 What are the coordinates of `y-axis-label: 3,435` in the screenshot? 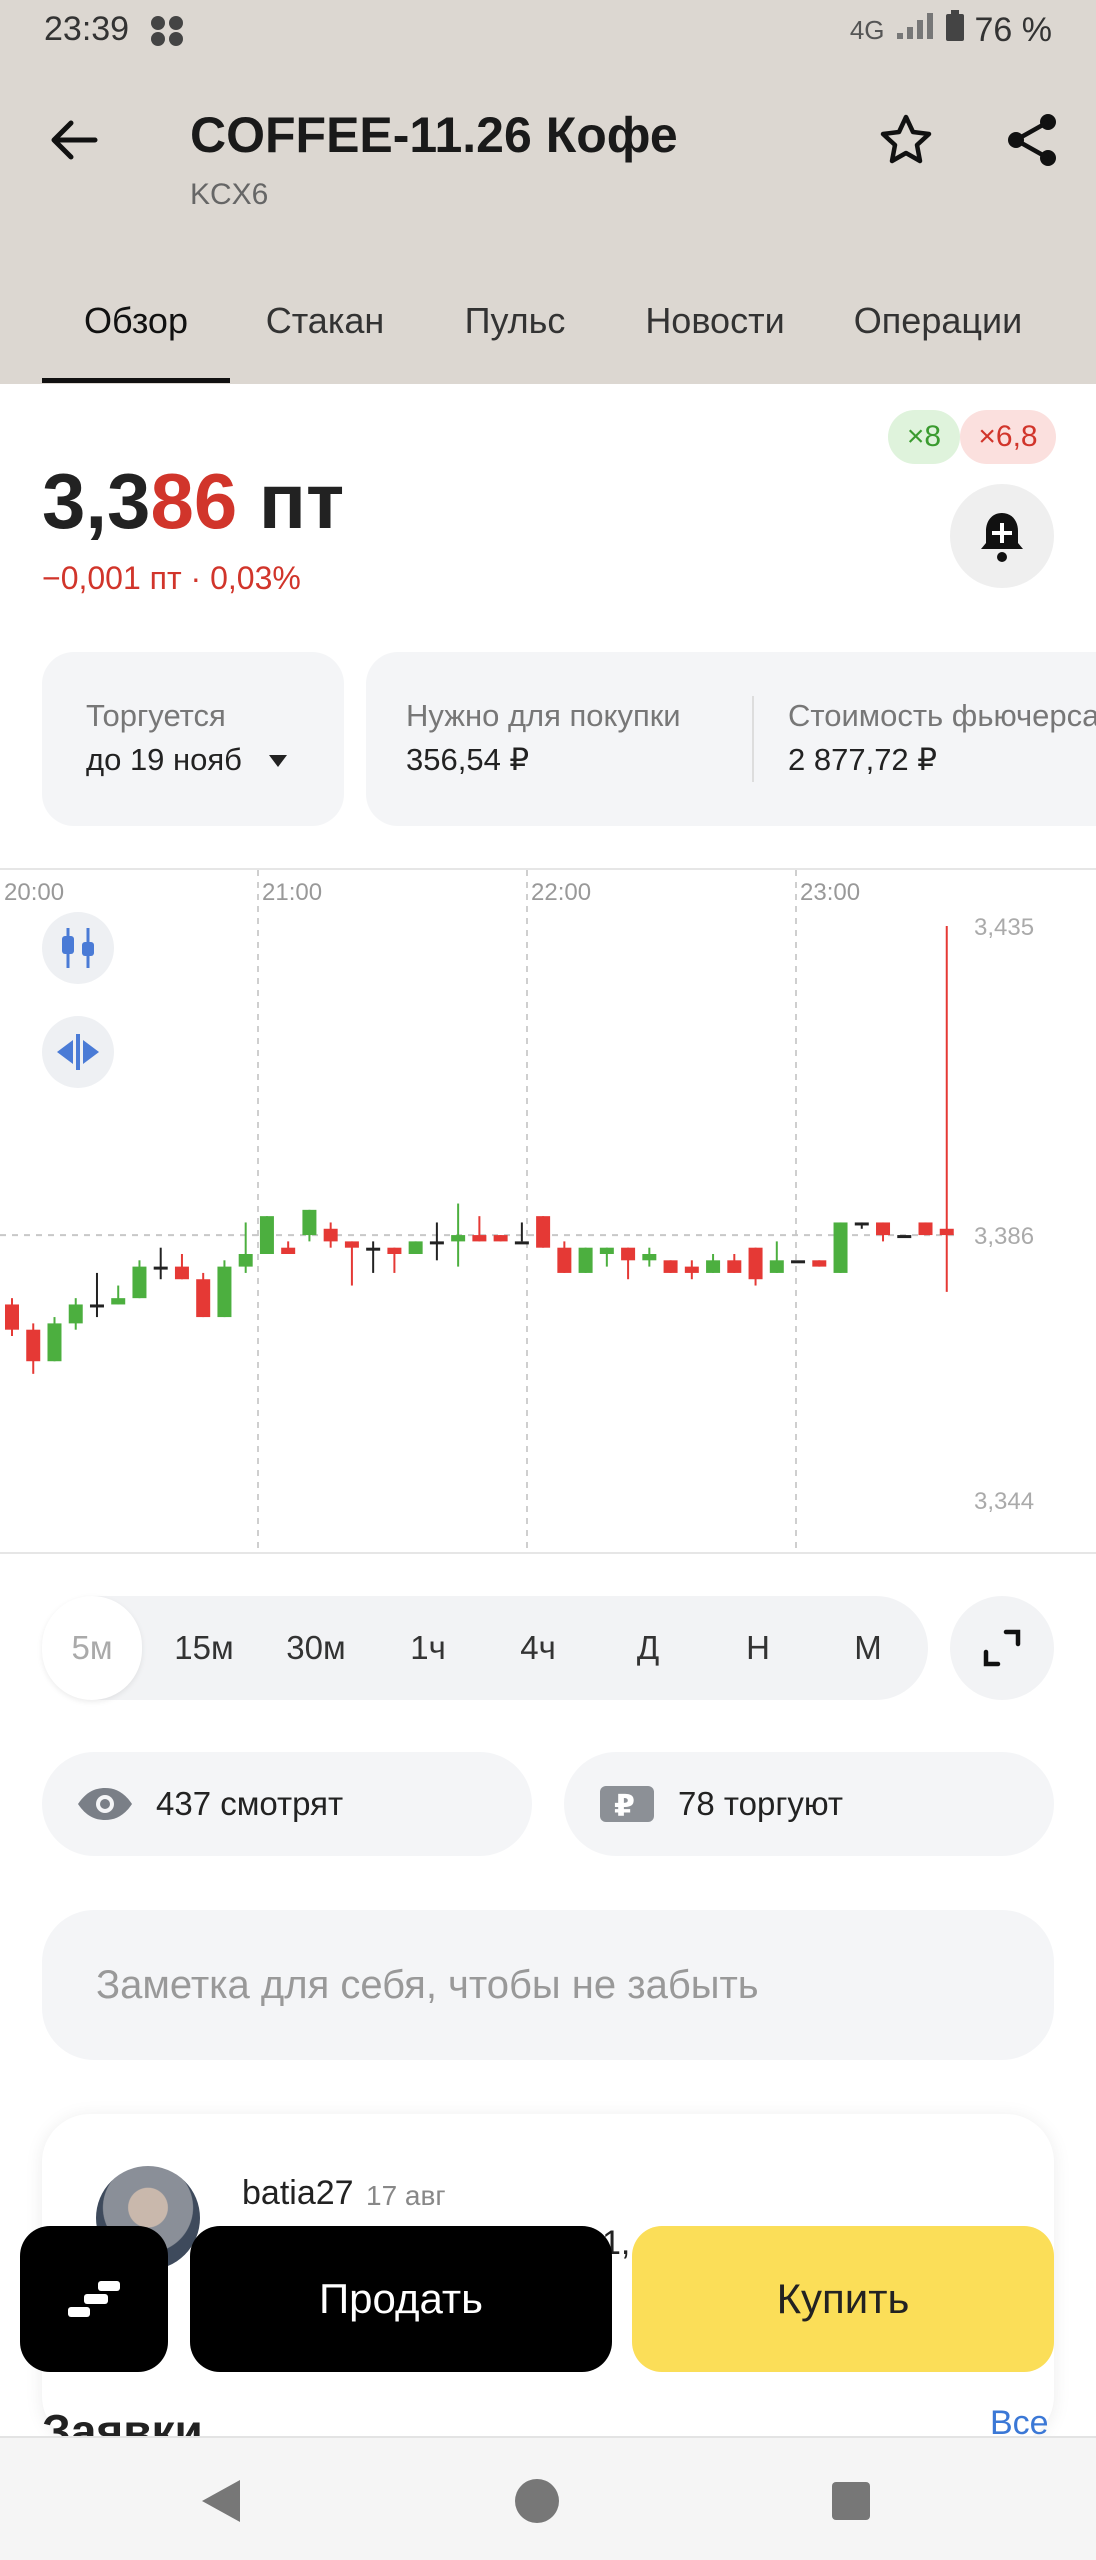 It's located at (1004, 927).